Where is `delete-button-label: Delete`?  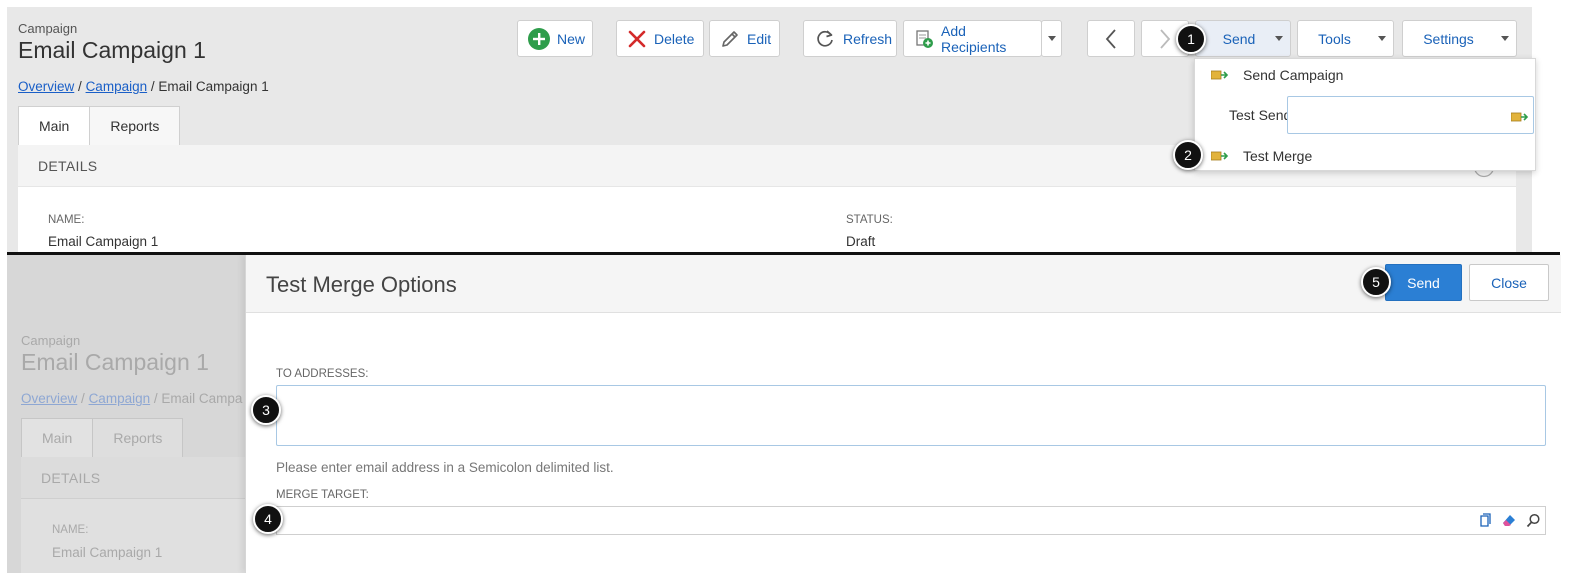 delete-button-label: Delete is located at coordinates (674, 38).